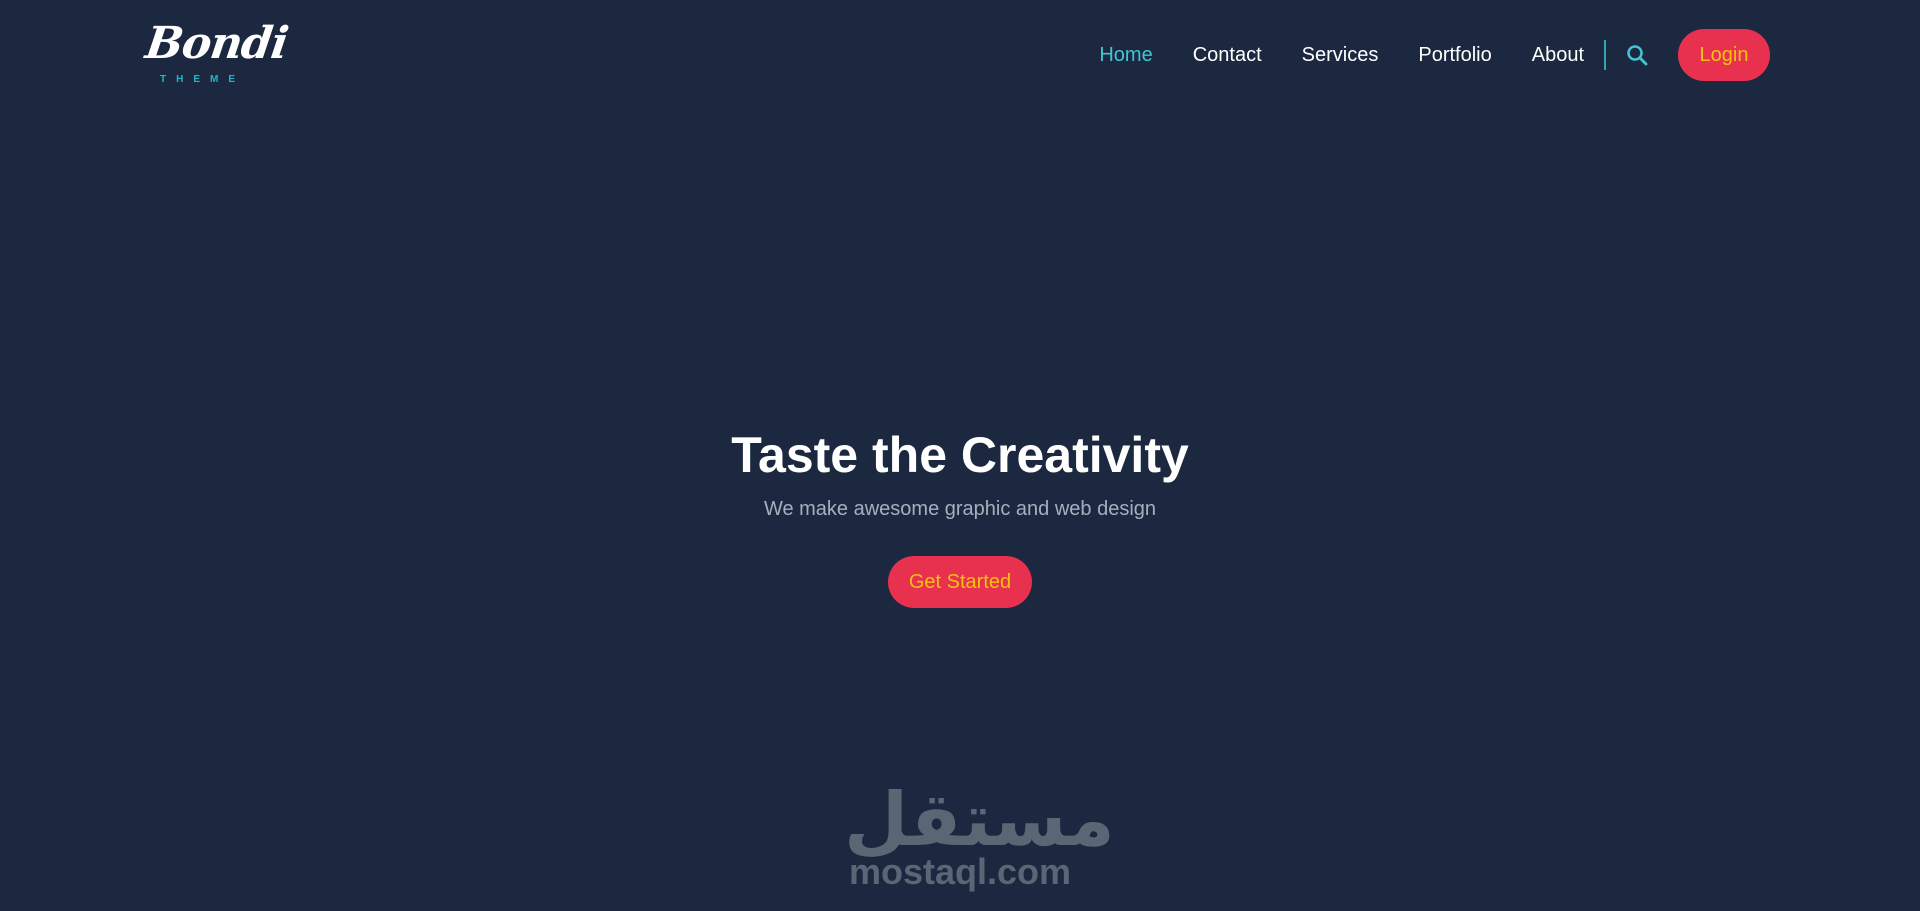 Image resolution: width=1920 pixels, height=911 pixels. Describe the element at coordinates (1724, 55) in the screenshot. I see `login-button: Login` at that location.